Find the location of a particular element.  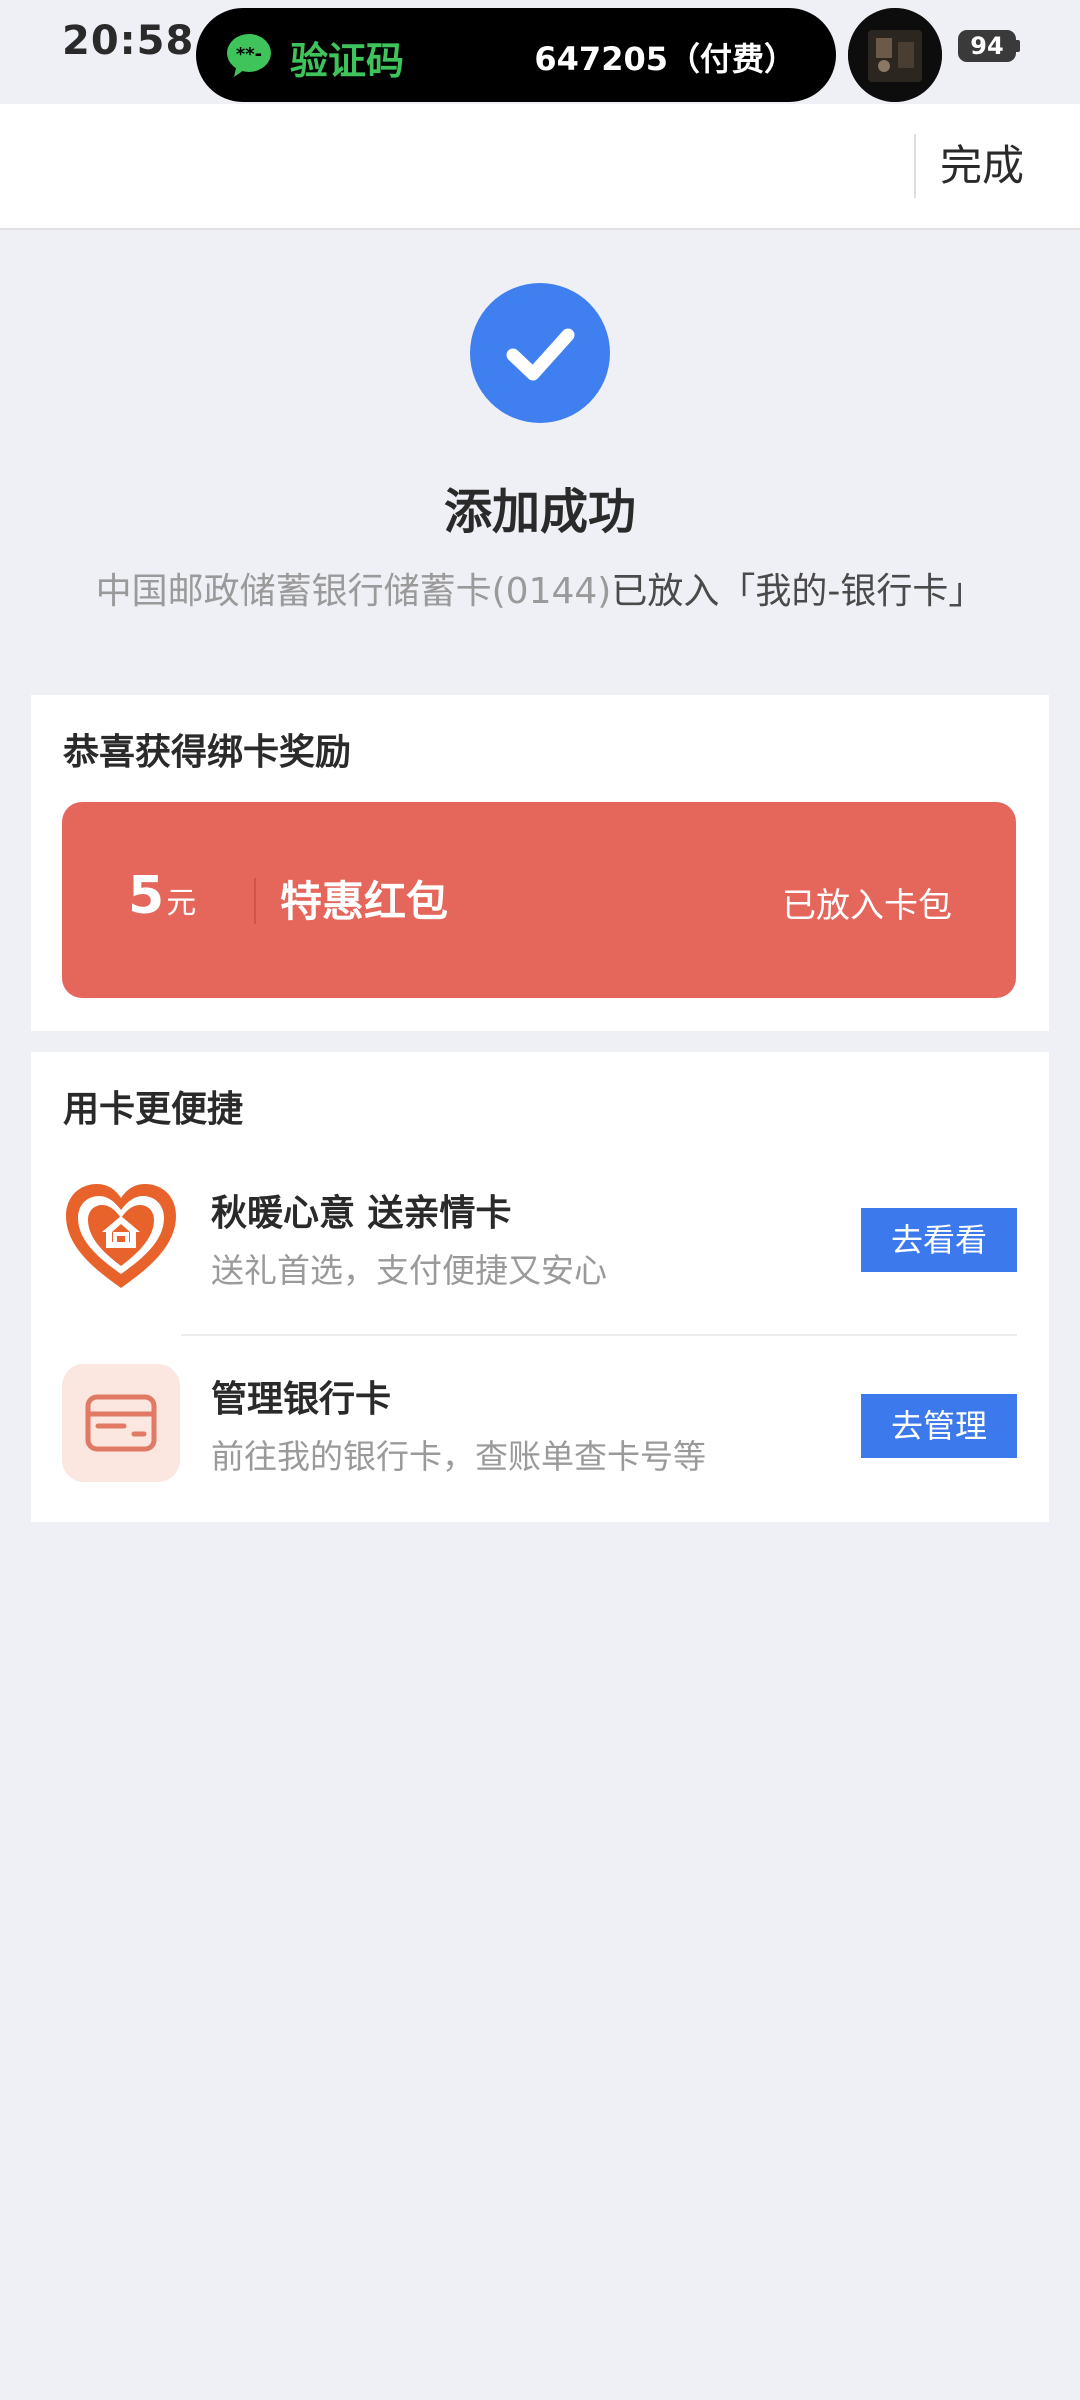

shortcuts-section-title: 用卡更便捷 is located at coordinates (153, 1109).